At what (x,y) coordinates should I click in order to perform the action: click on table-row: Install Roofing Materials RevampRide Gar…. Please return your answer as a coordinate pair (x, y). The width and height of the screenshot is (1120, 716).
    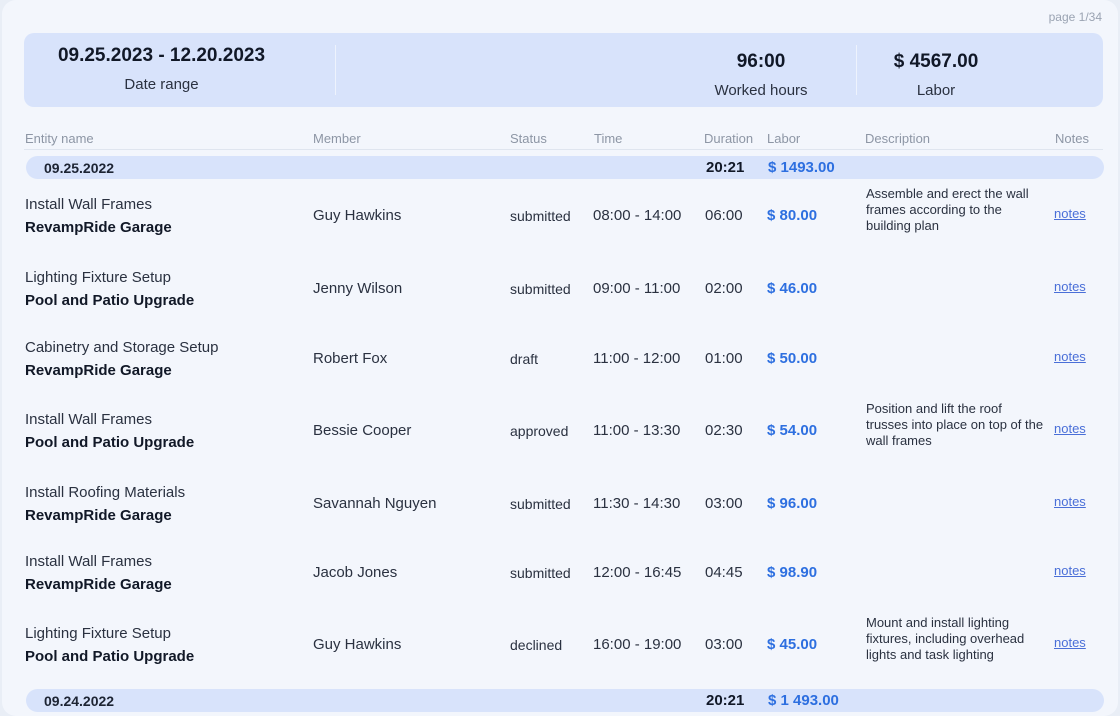
    Looking at the image, I should click on (560, 504).